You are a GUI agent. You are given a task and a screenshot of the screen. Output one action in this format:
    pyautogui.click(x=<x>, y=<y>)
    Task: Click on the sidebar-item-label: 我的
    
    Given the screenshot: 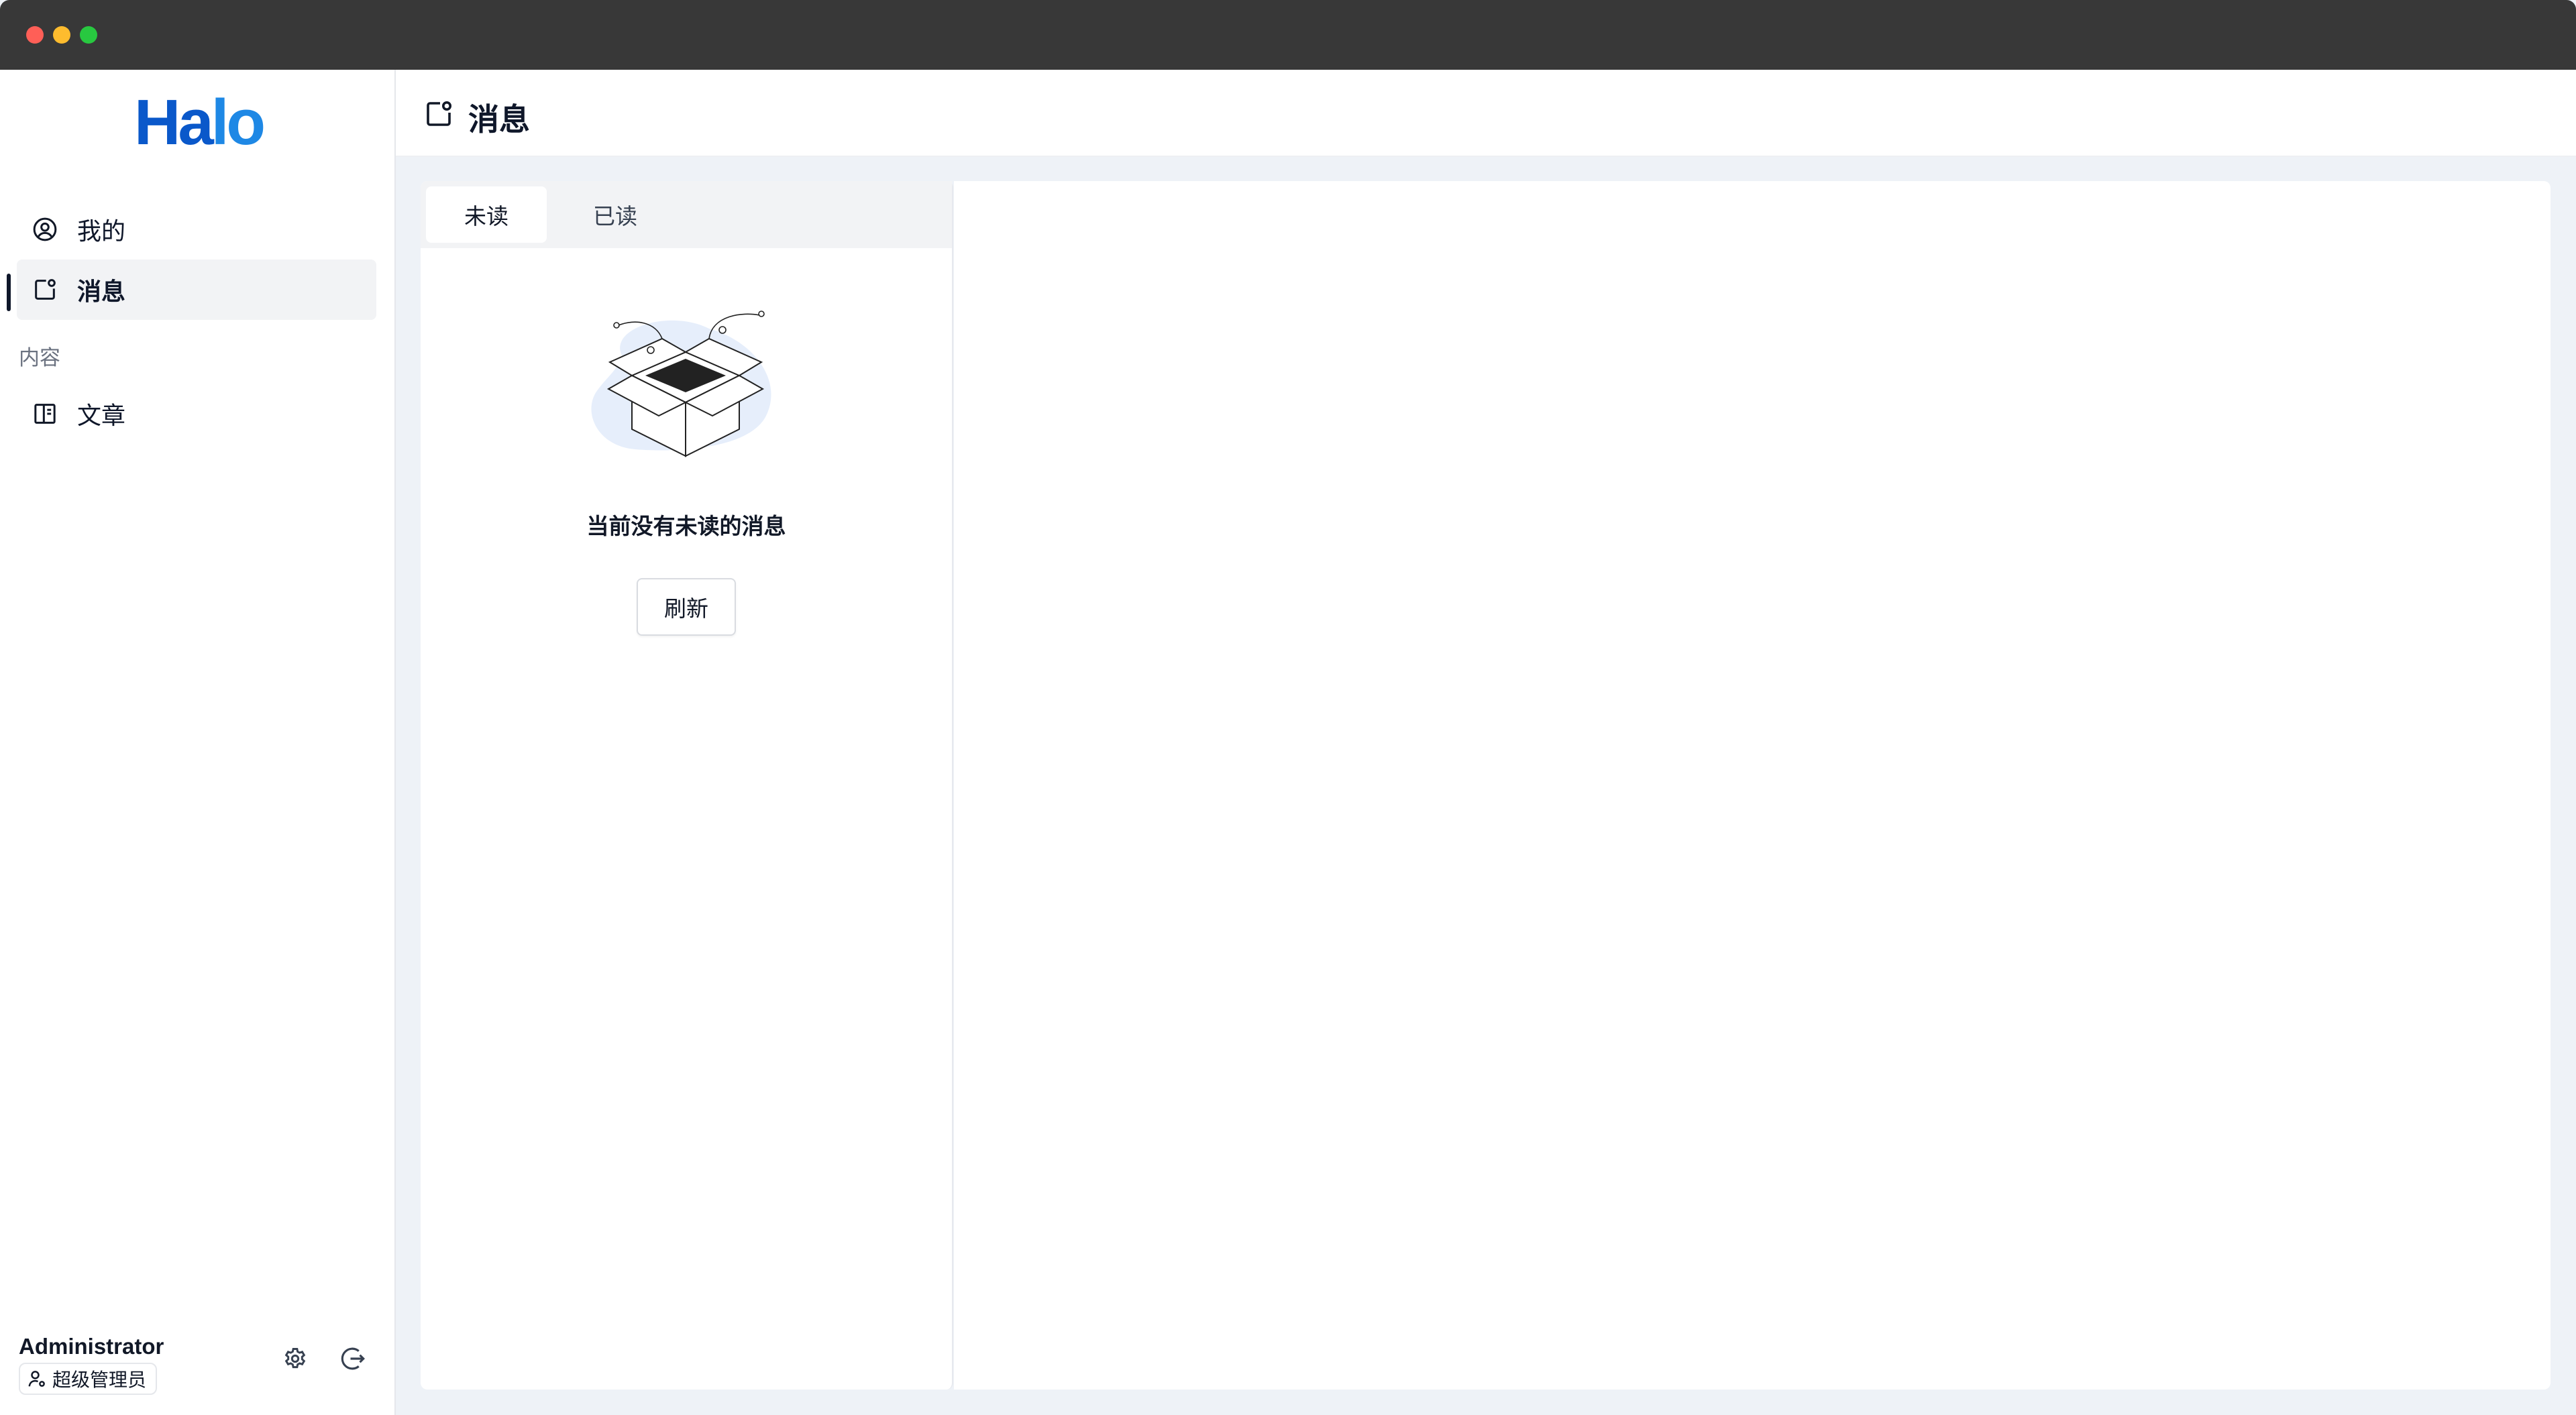 What is the action you would take?
    pyautogui.click(x=101, y=231)
    